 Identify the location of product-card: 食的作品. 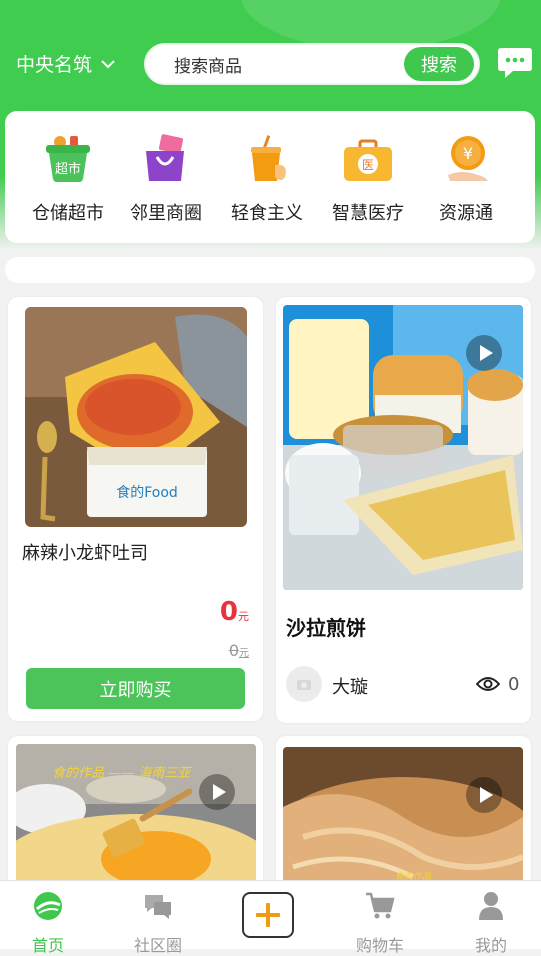
(403, 816).